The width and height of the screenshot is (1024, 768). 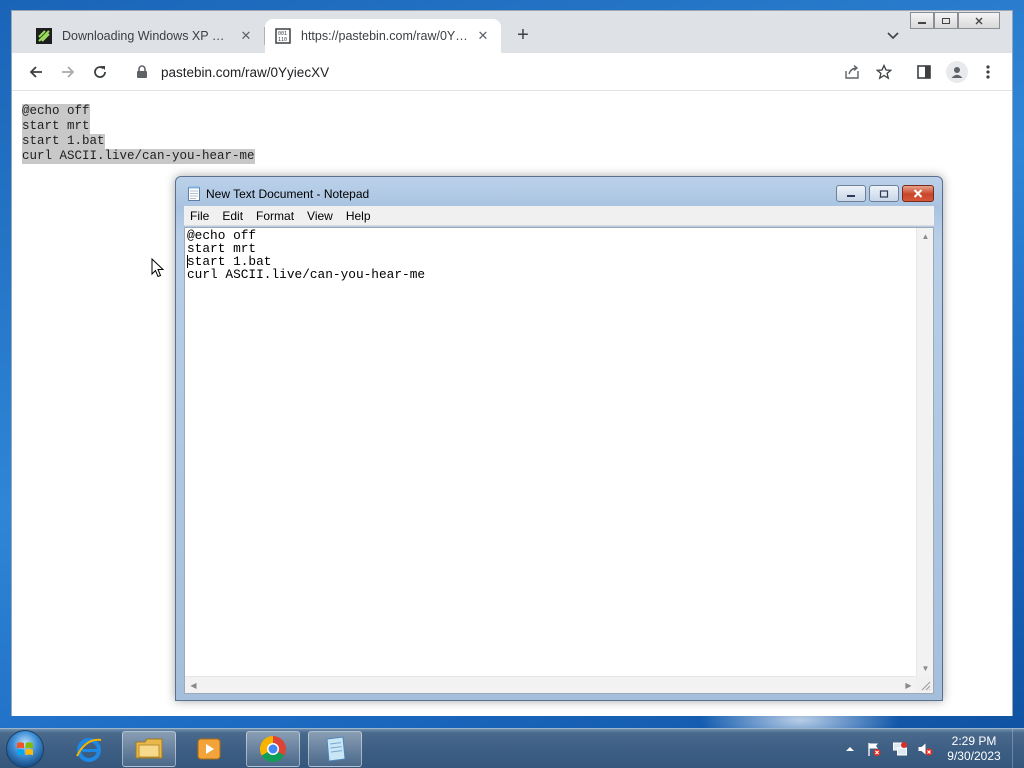 I want to click on folder-icon, so click(x=149, y=748).